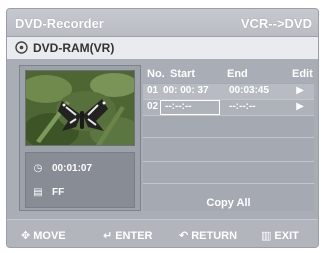 Image resolution: width=325 pixels, height=253 pixels. I want to click on menu-title: DVD-Recorder, so click(59, 23).